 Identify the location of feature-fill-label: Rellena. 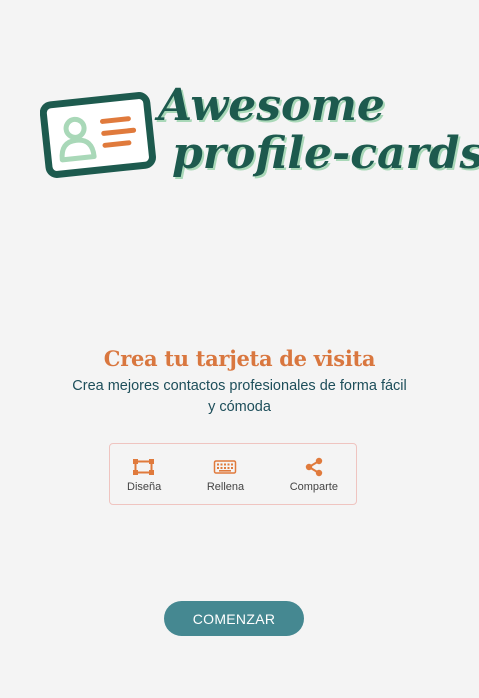
(225, 487).